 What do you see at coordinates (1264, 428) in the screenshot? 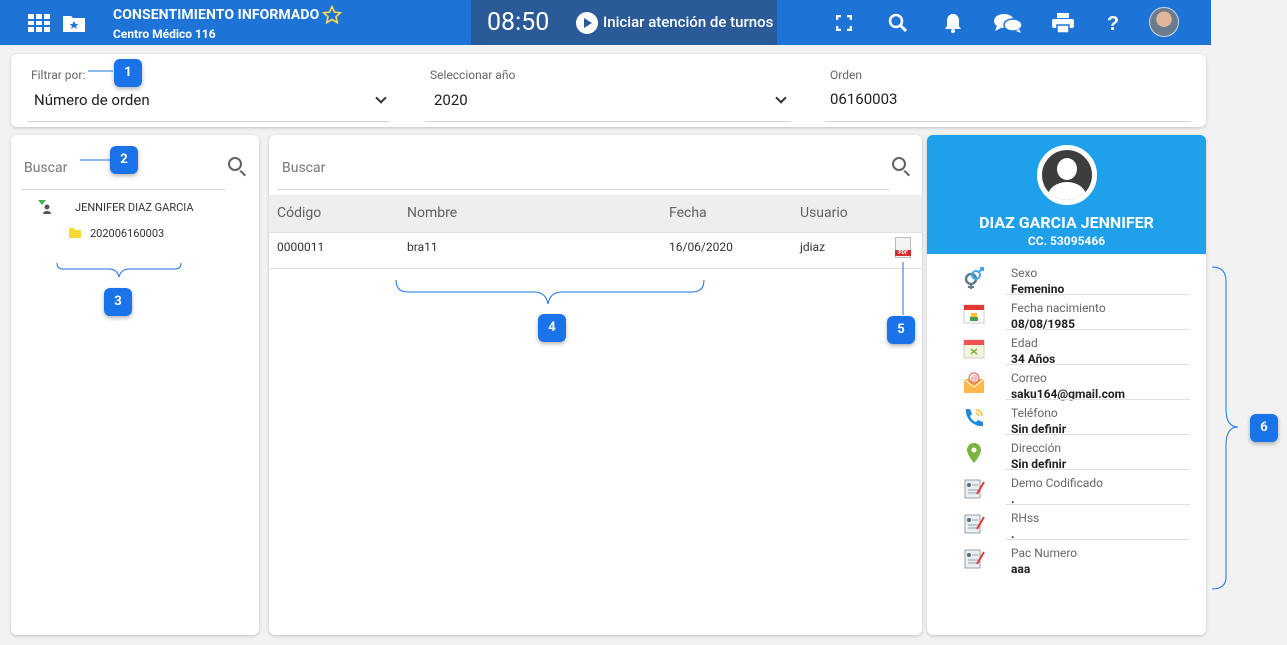
I see `annotation-badge-6: 6` at bounding box center [1264, 428].